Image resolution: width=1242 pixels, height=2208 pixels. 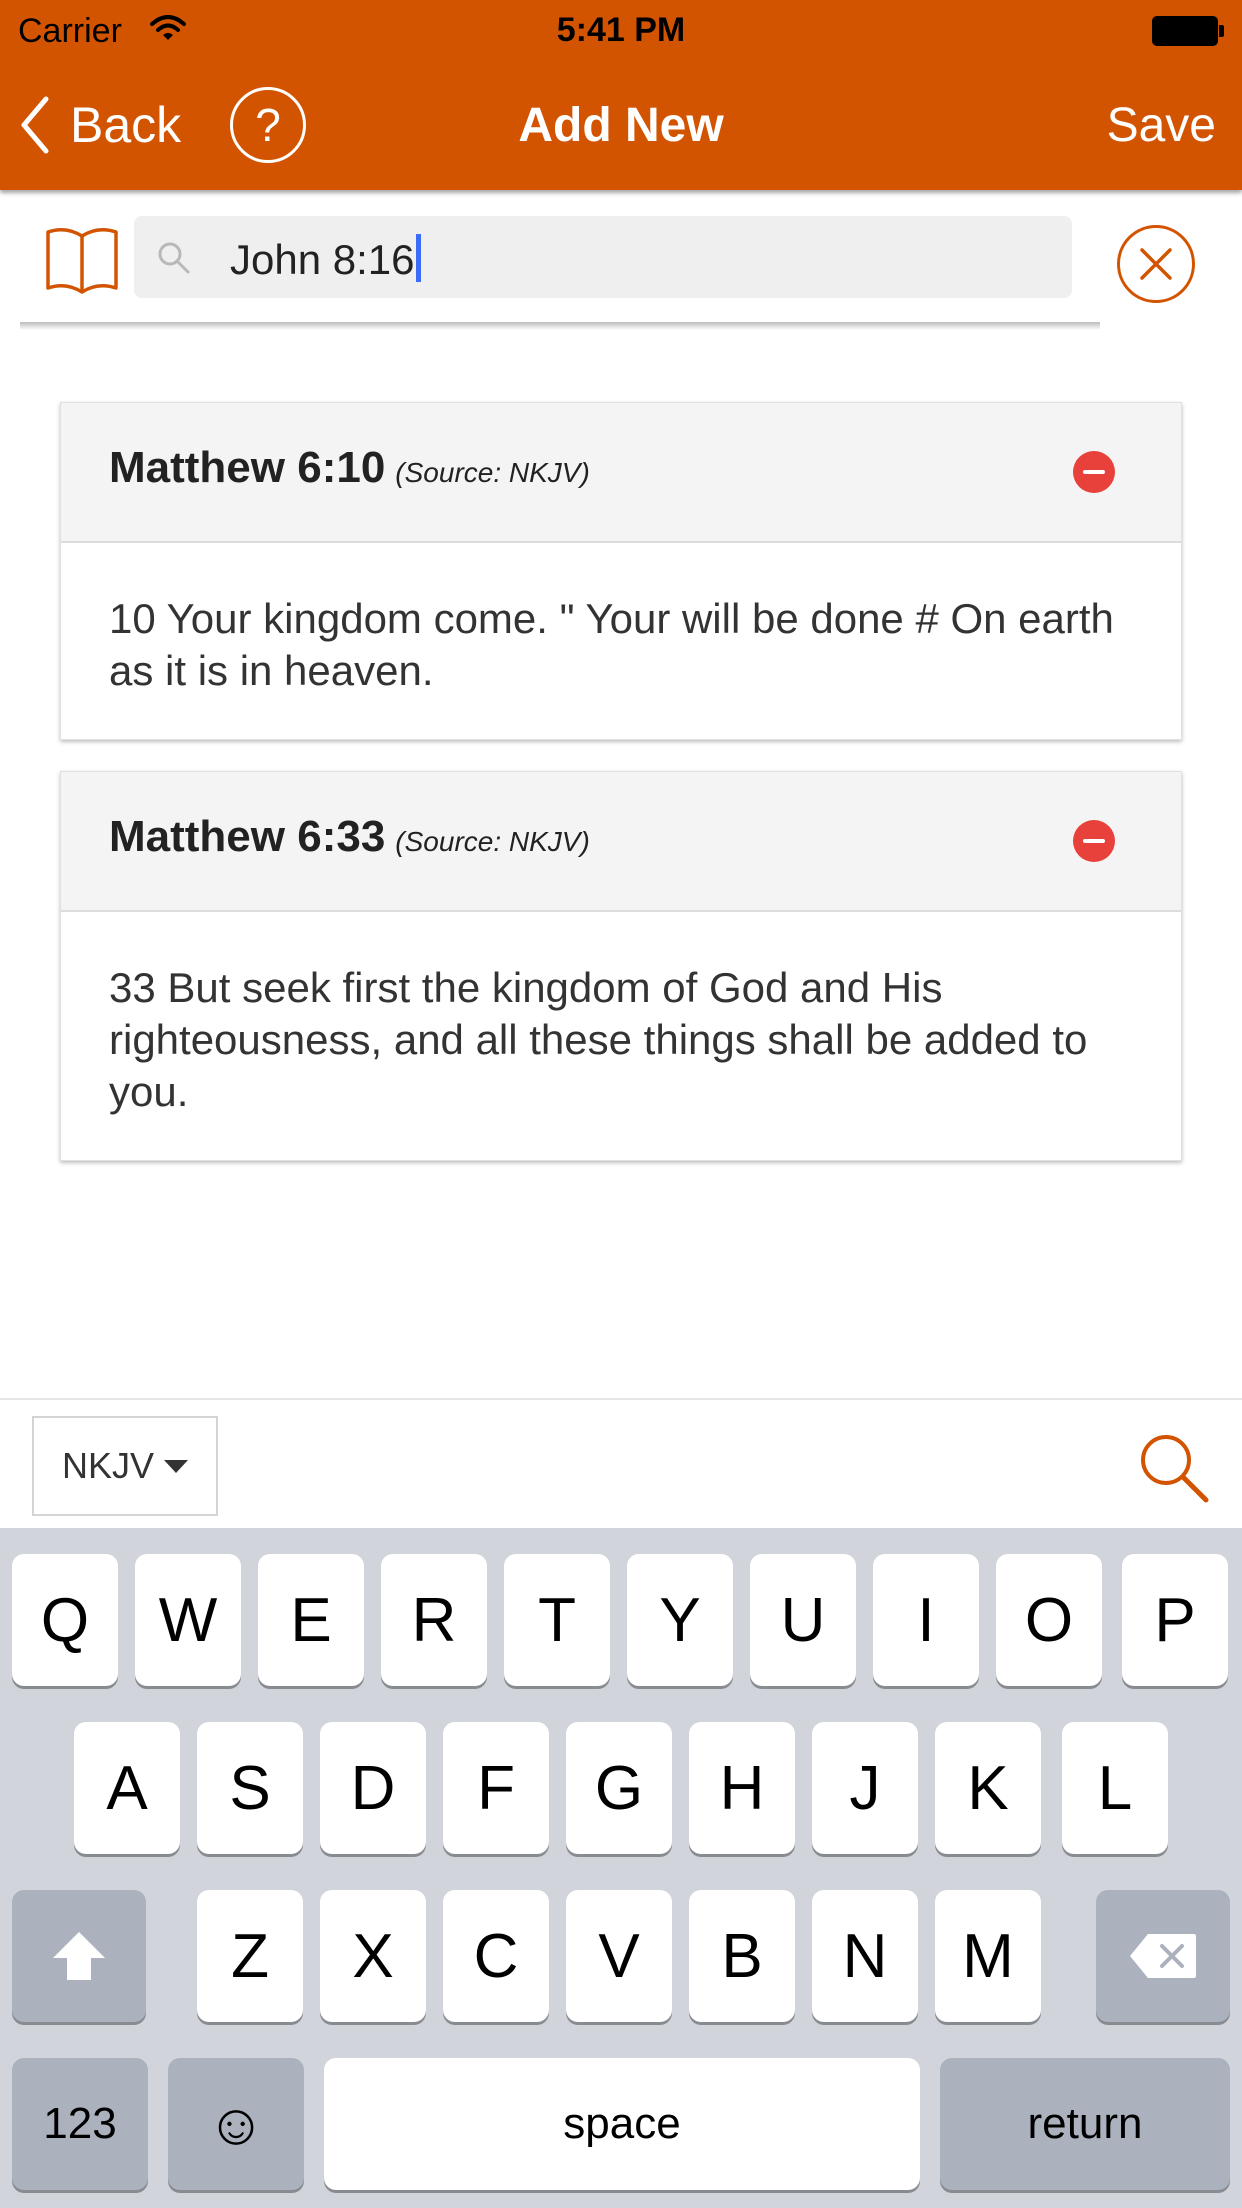 What do you see at coordinates (926, 1620) in the screenshot?
I see `key-i: I` at bounding box center [926, 1620].